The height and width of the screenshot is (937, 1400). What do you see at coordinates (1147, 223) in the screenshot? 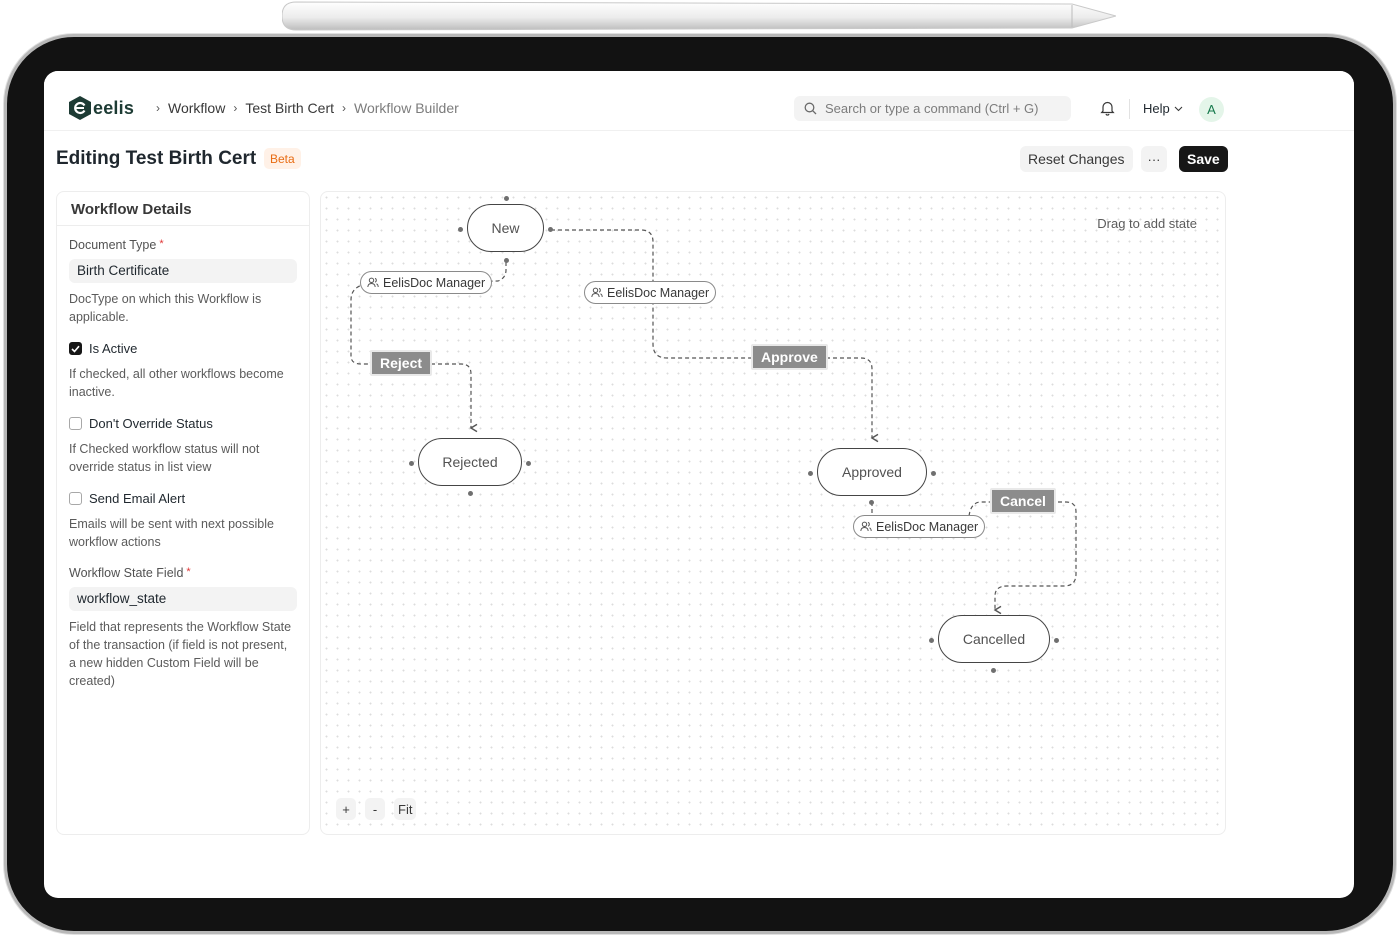
I see `drag-to-add-state-hint: Drag to add state` at bounding box center [1147, 223].